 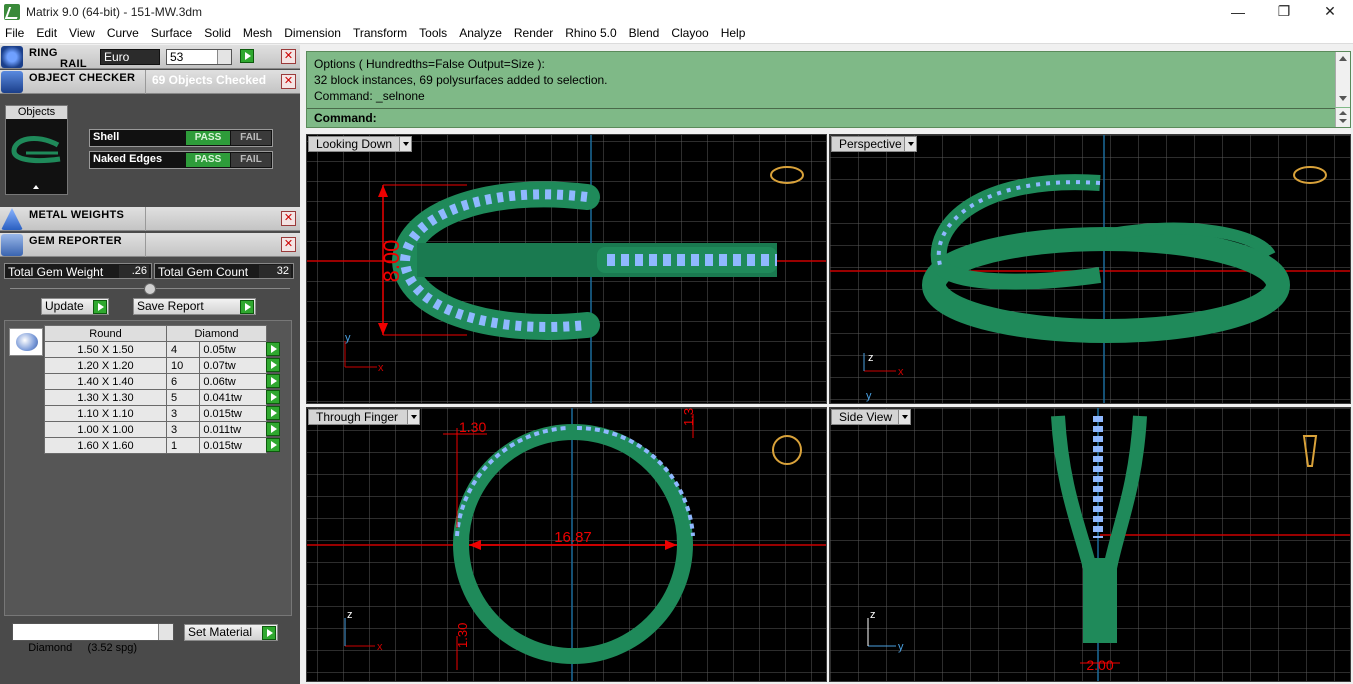 I want to click on collapse-handle-icon, so click(x=150, y=289).